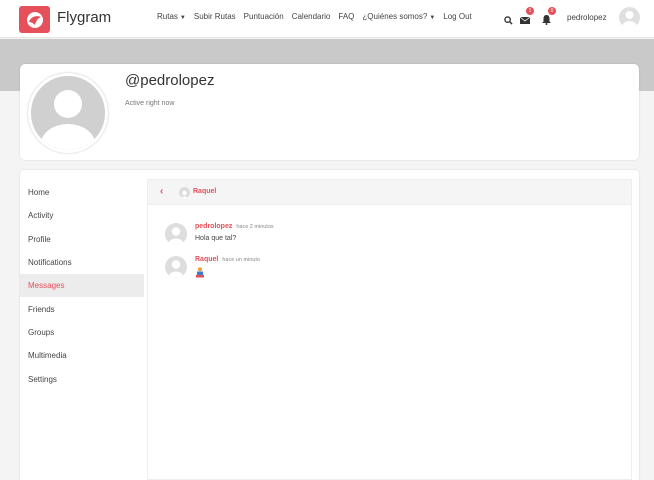  I want to click on sidebar-item-profile: Profile, so click(82, 239).